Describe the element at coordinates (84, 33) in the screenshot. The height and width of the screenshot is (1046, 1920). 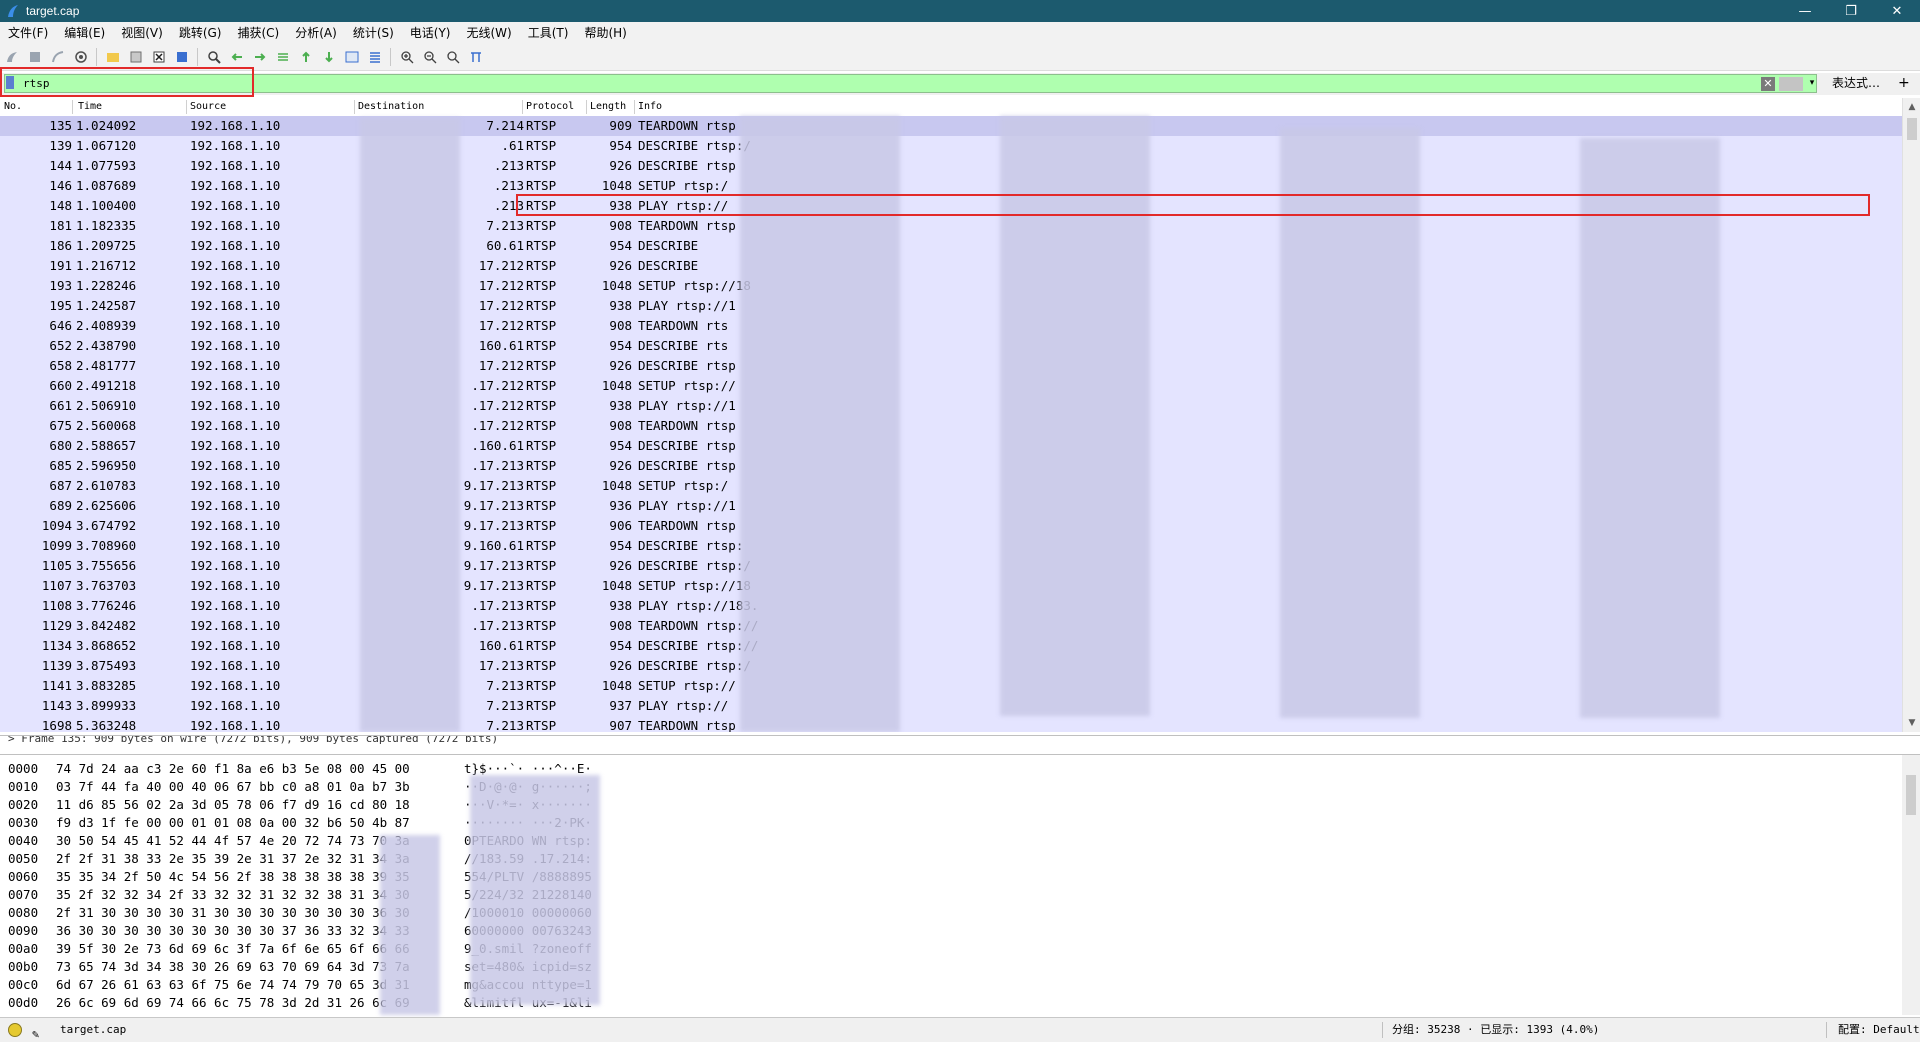
I see `menu-edit: 编辑(E)` at that location.